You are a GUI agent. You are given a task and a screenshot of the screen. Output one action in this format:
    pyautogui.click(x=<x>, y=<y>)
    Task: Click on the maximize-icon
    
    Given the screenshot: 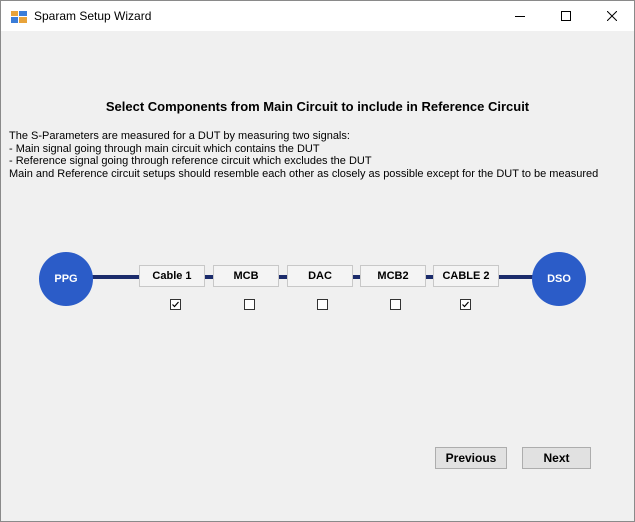 What is the action you would take?
    pyautogui.click(x=566, y=16)
    